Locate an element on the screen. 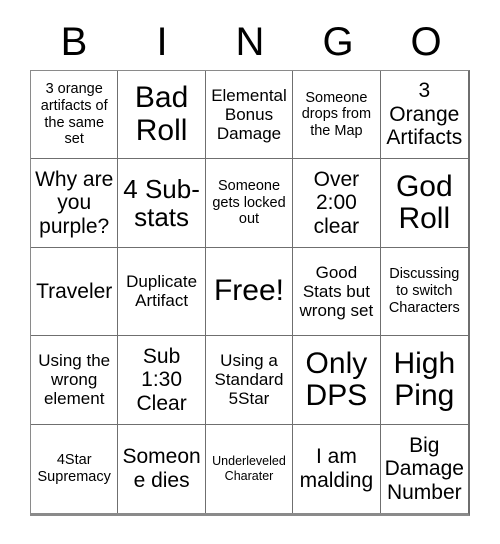 The height and width of the screenshot is (544, 500). bingo-cell-label: 3 orange artifacts of the same set is located at coordinates (74, 114).